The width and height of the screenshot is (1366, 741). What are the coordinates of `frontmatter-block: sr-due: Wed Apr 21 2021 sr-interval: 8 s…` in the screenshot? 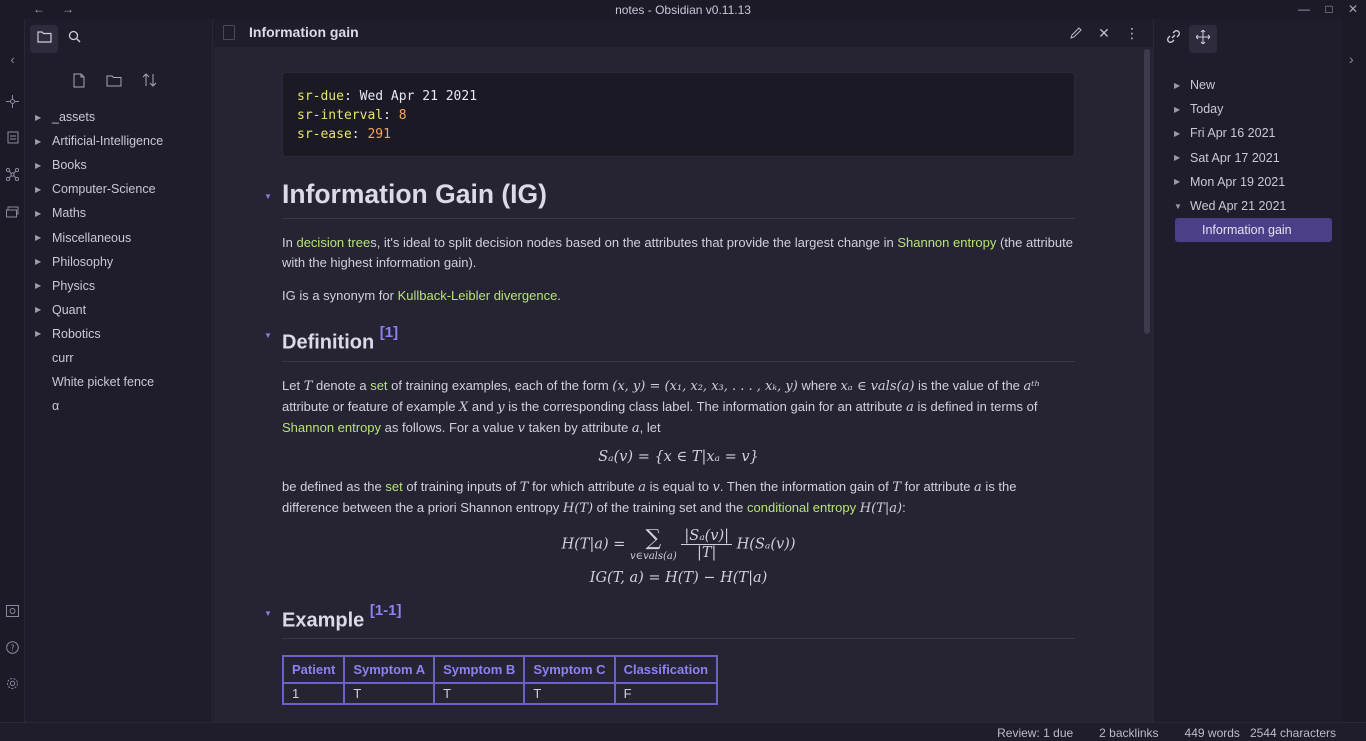 It's located at (678, 114).